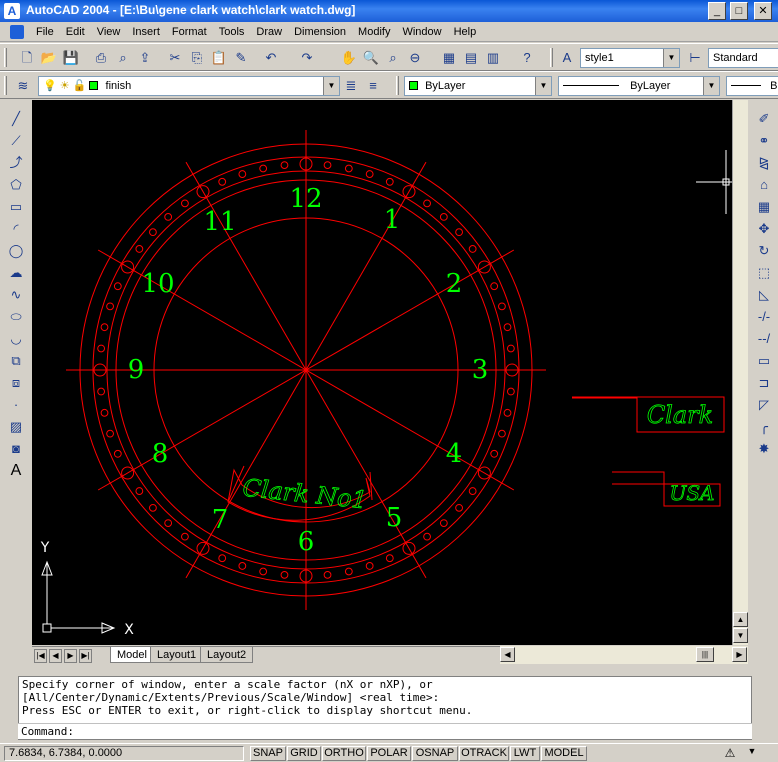 The width and height of the screenshot is (778, 762). Describe the element at coordinates (123, 58) in the screenshot. I see `plot-preview-icon: ⌕` at that location.